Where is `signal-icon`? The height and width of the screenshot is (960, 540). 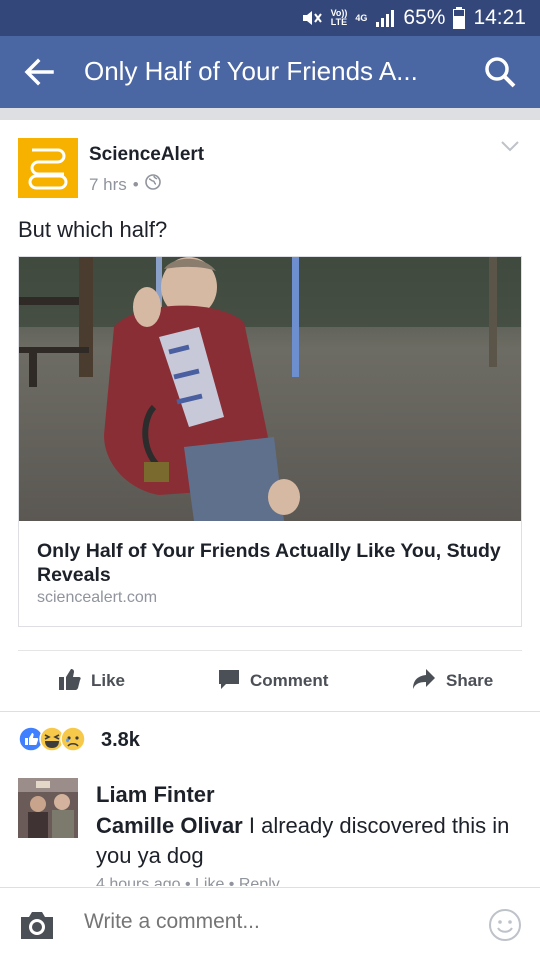 signal-icon is located at coordinates (385, 18).